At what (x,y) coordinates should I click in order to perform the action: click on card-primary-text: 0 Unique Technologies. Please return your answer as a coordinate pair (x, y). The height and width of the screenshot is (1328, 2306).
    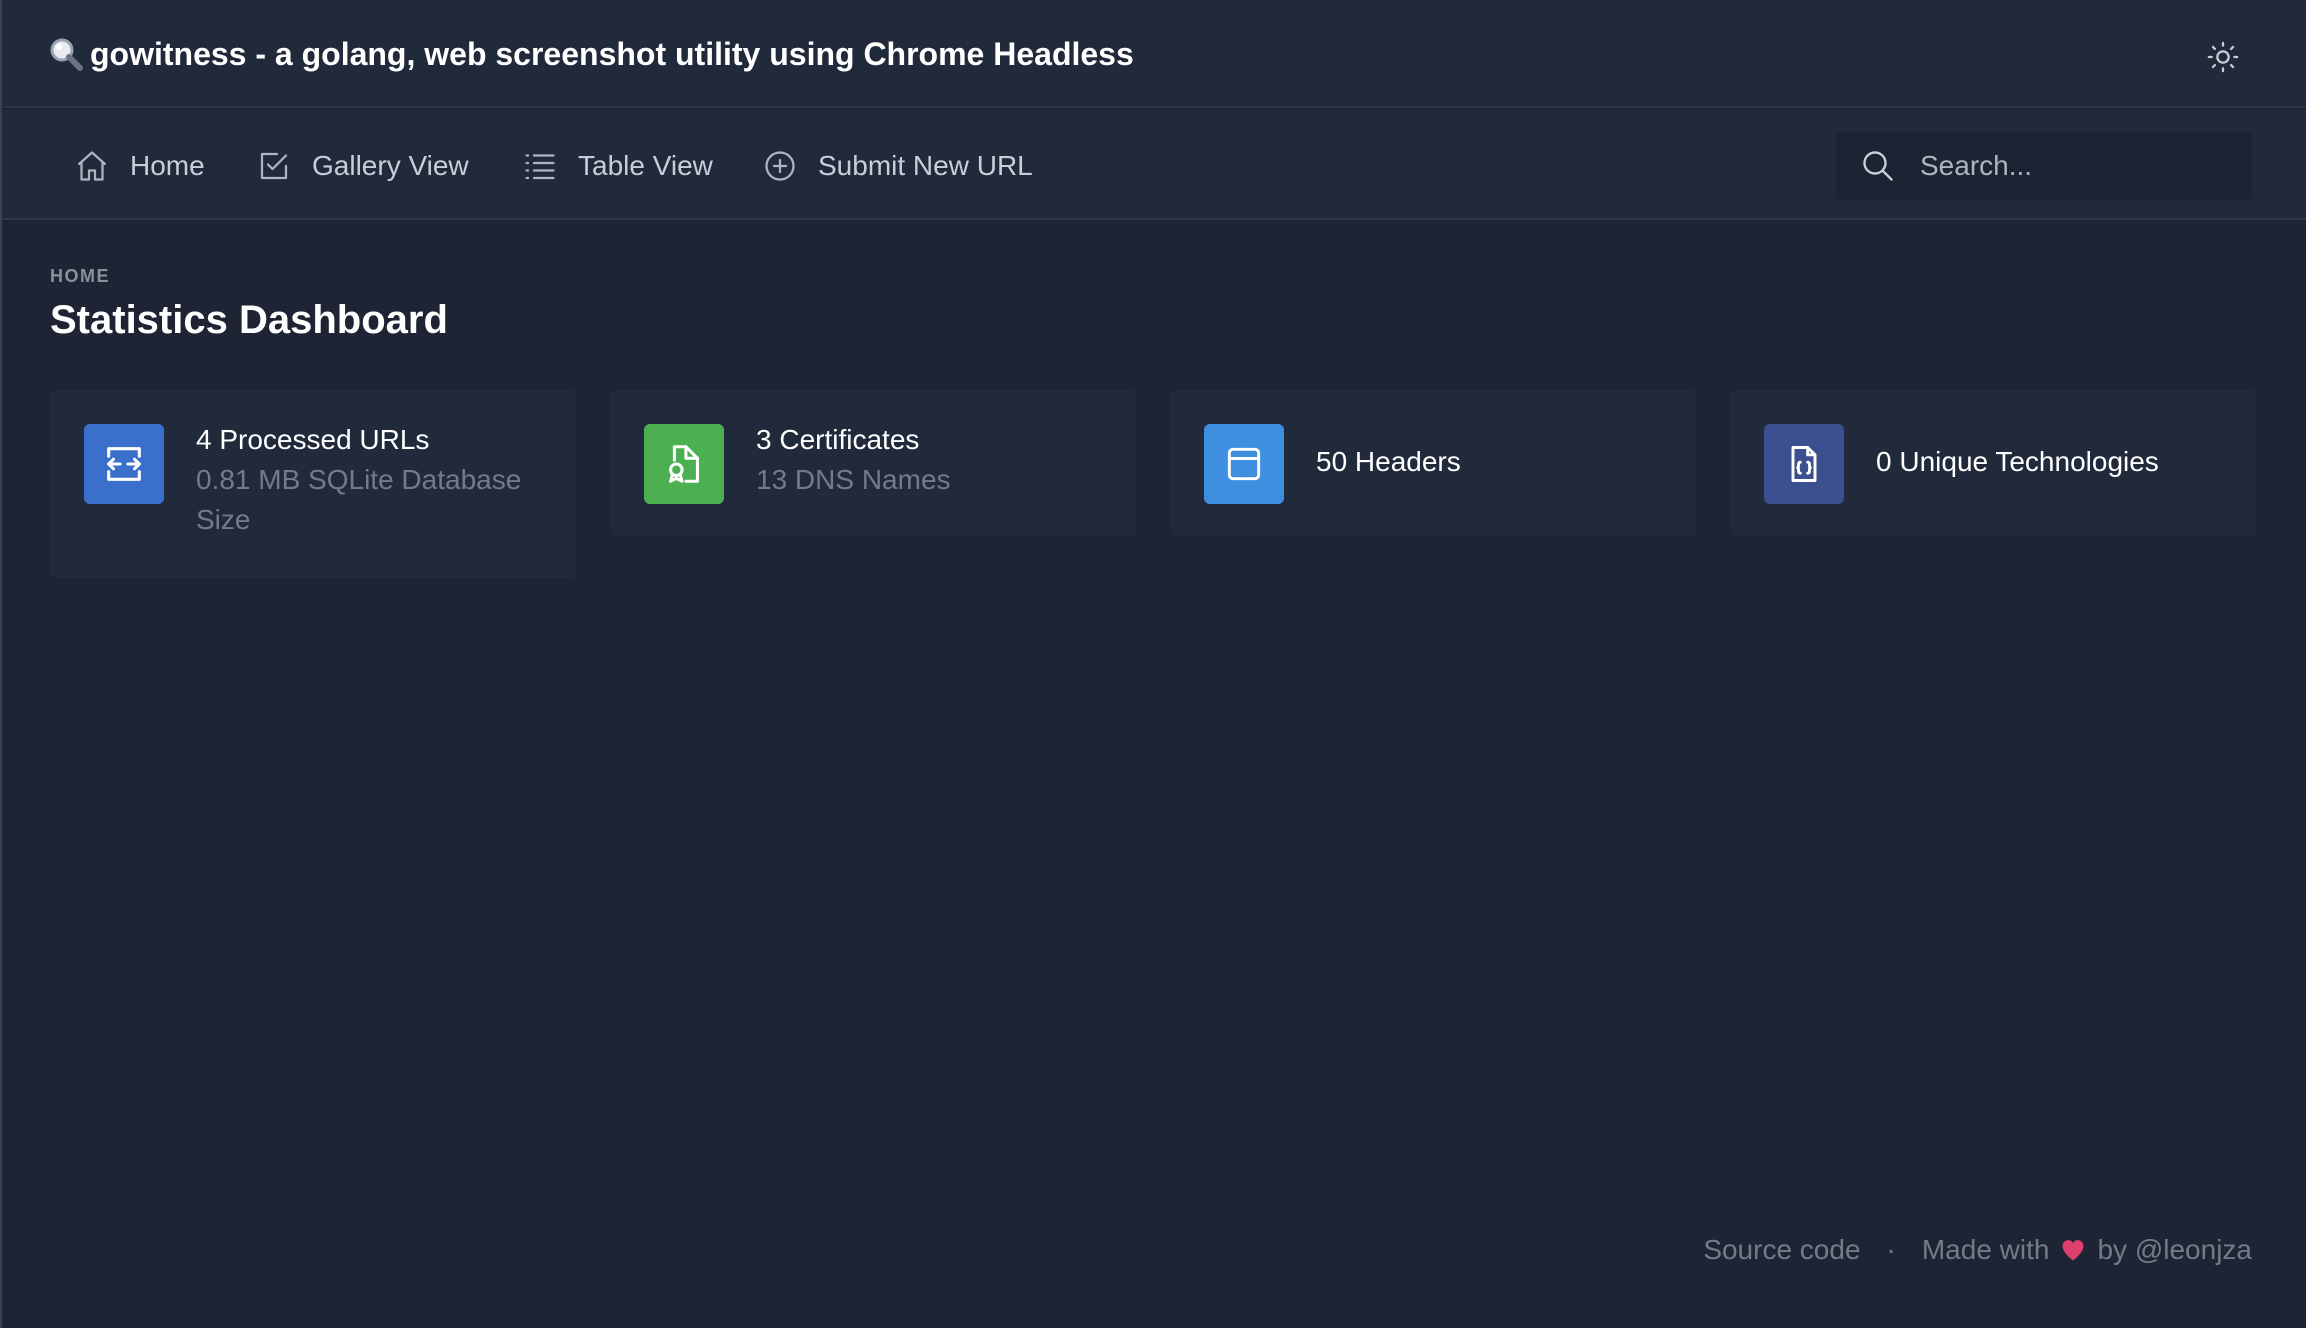
    Looking at the image, I should click on (2017, 461).